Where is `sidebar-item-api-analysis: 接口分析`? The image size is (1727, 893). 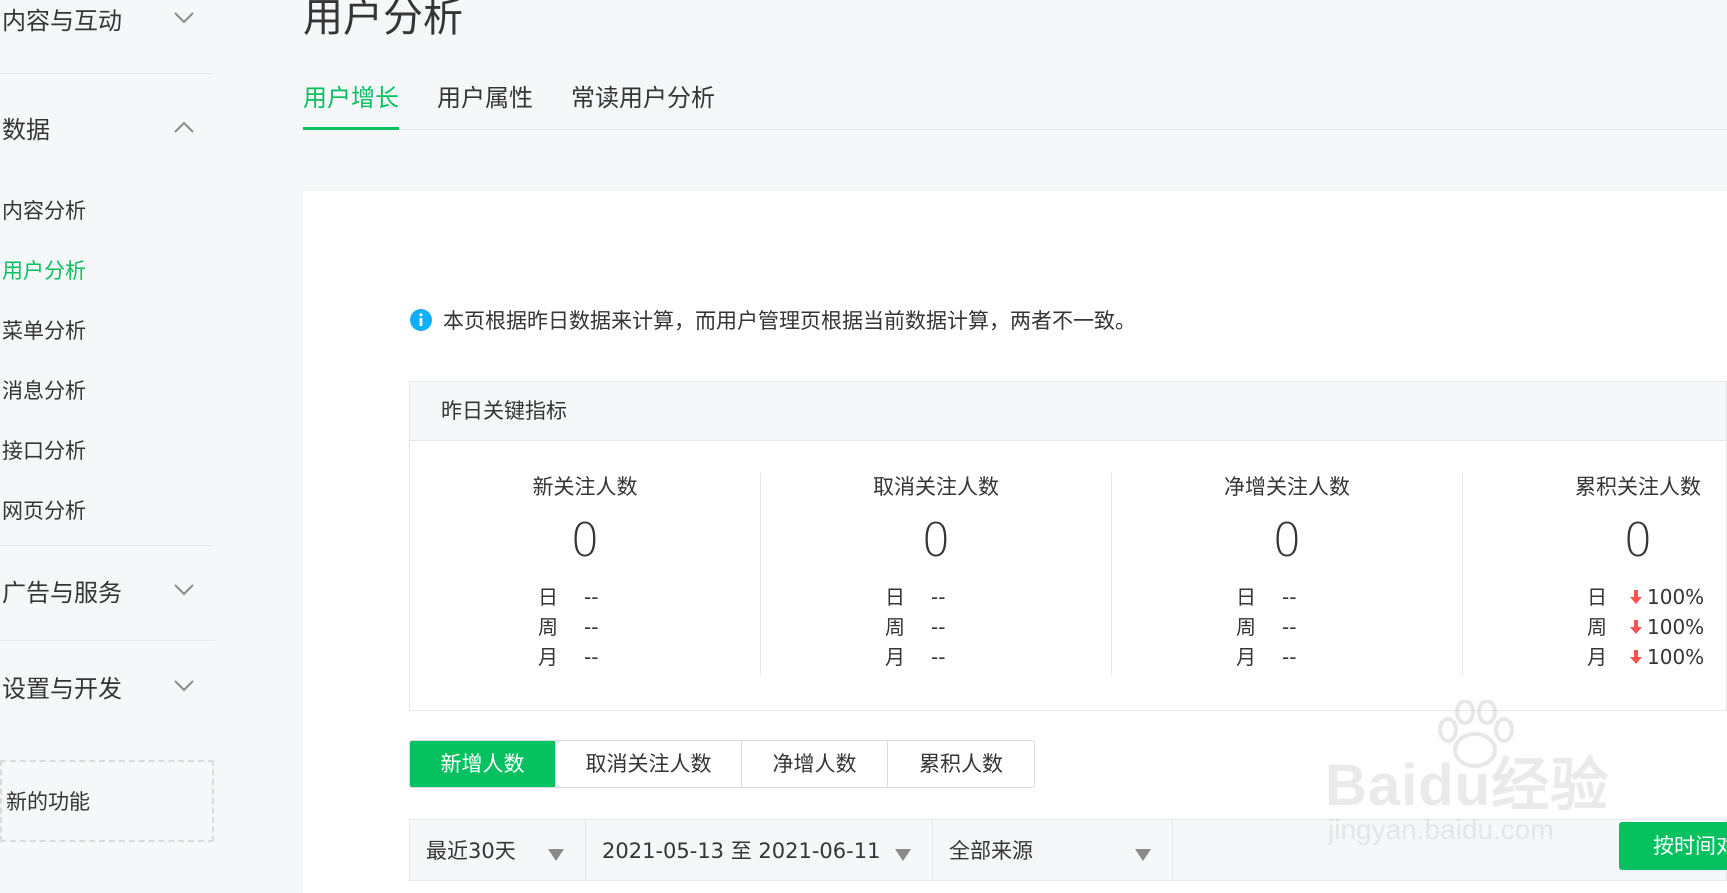 sidebar-item-api-analysis: 接口分析 is located at coordinates (44, 451).